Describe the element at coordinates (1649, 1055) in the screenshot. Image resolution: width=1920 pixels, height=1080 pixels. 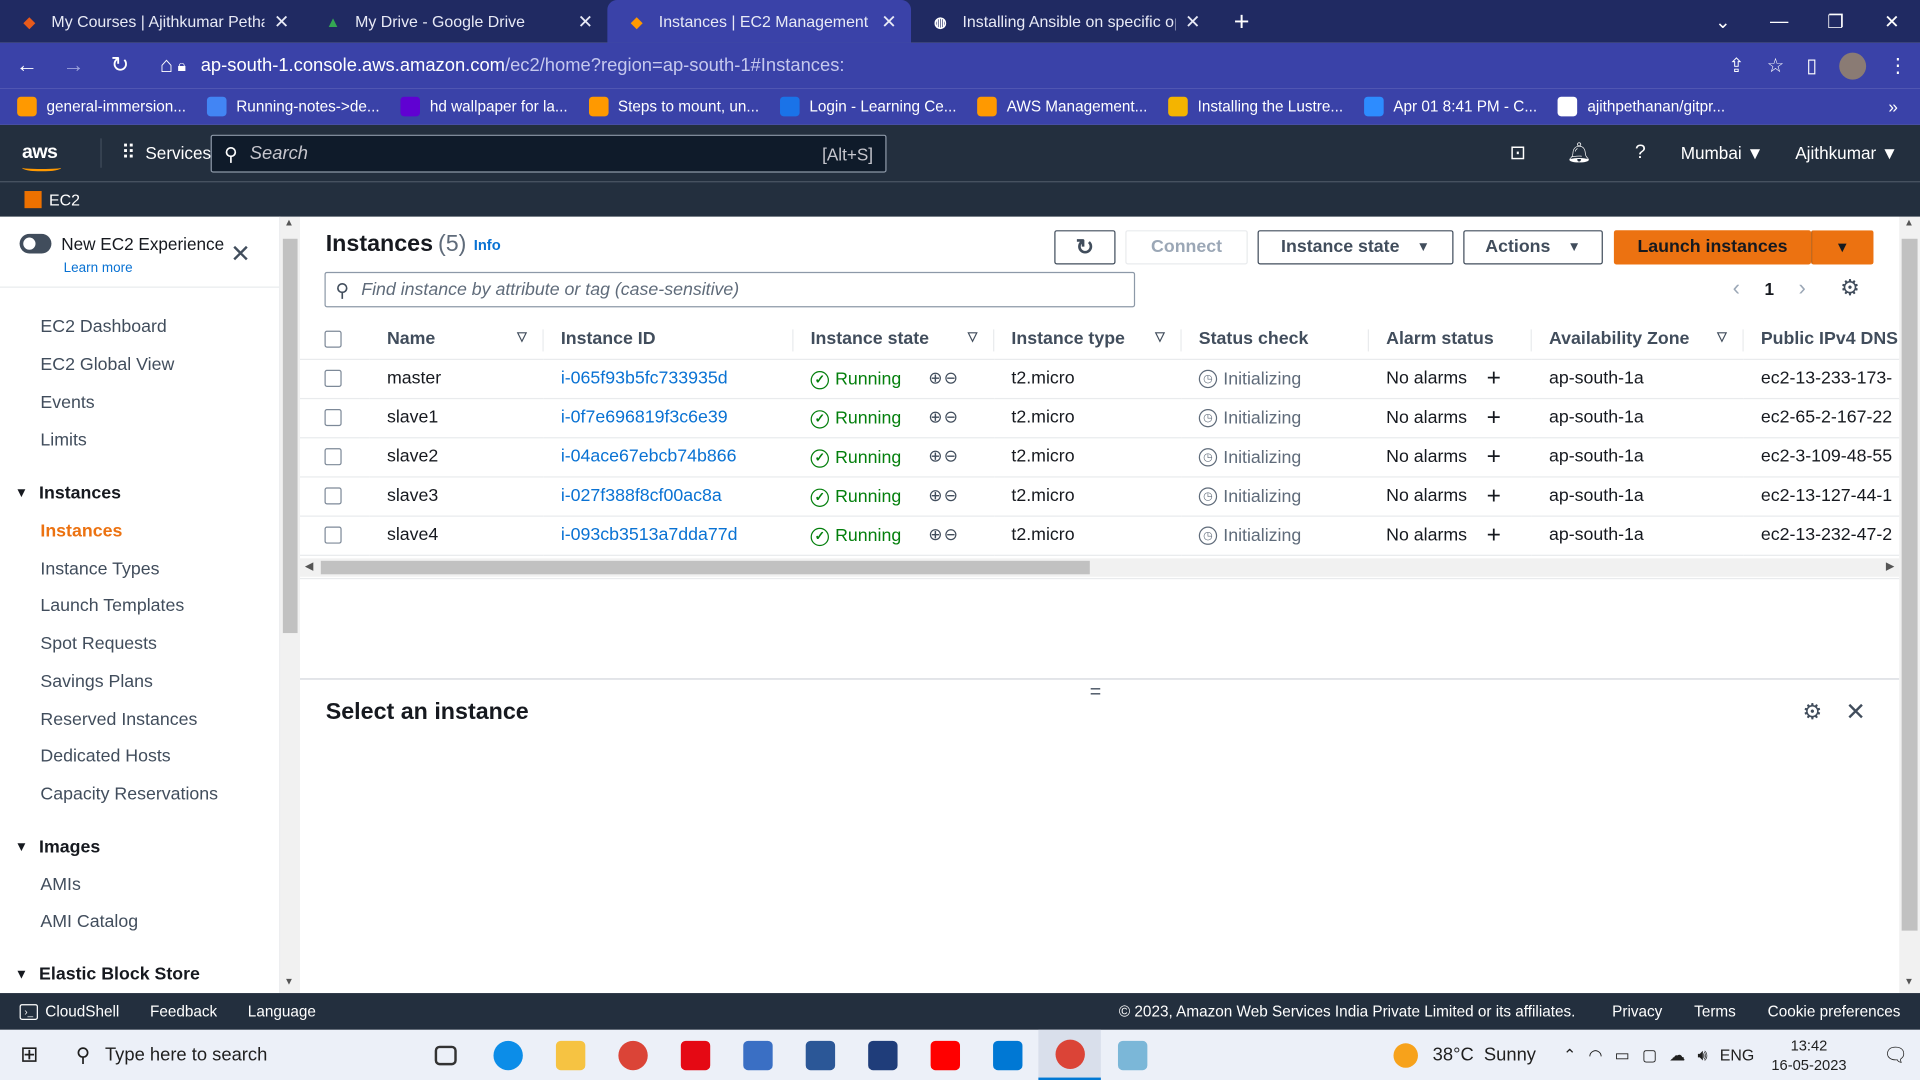
I see `display-icon: ▢` at that location.